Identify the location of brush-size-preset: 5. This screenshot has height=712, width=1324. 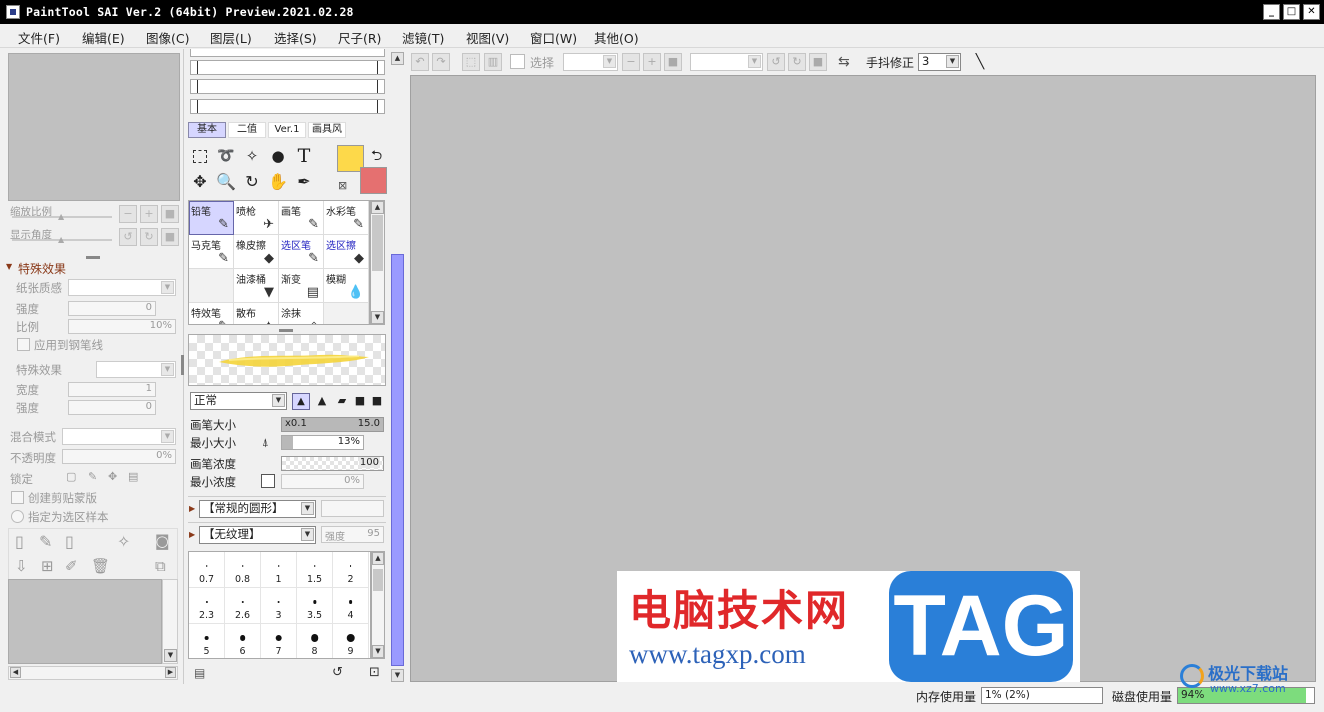
(207, 641).